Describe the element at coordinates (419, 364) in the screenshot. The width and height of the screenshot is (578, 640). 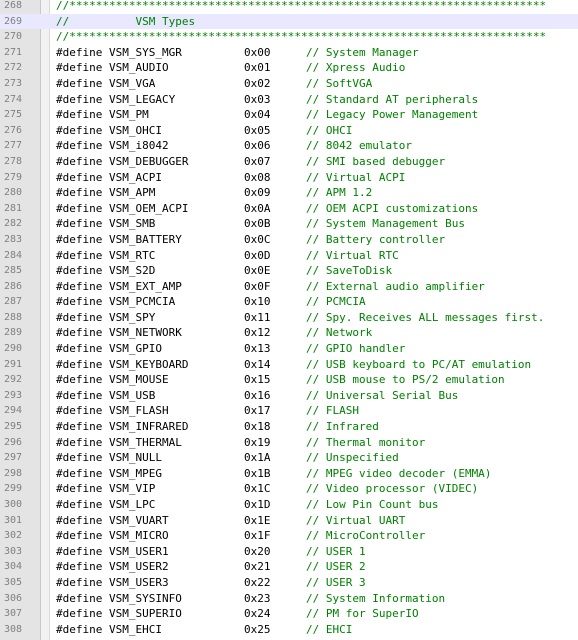
I see `define-comment: // USB keyboard to PC/AT emulation` at that location.